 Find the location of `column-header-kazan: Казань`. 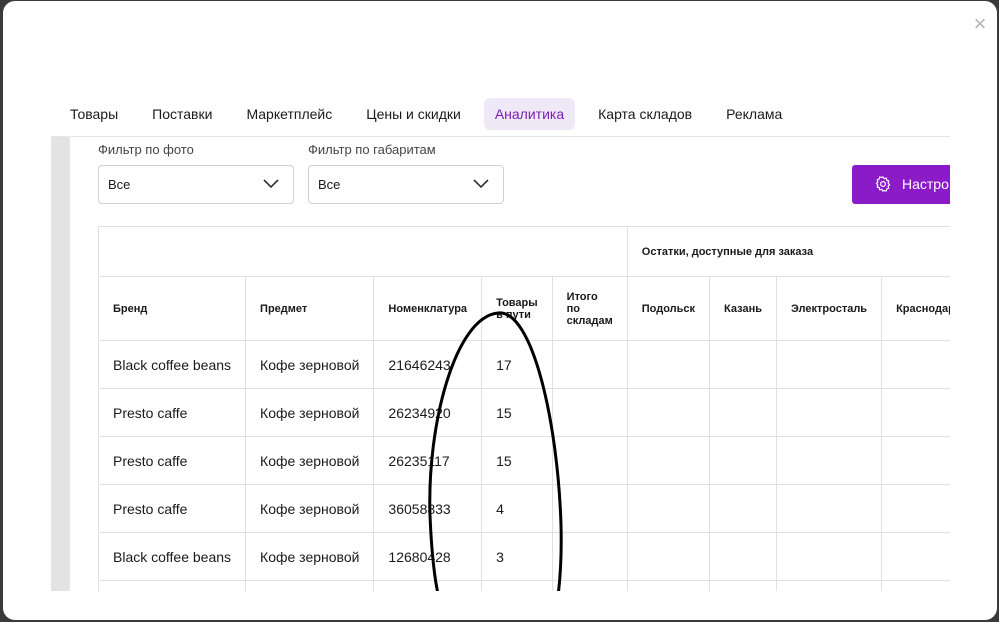

column-header-kazan: Казань is located at coordinates (743, 308).